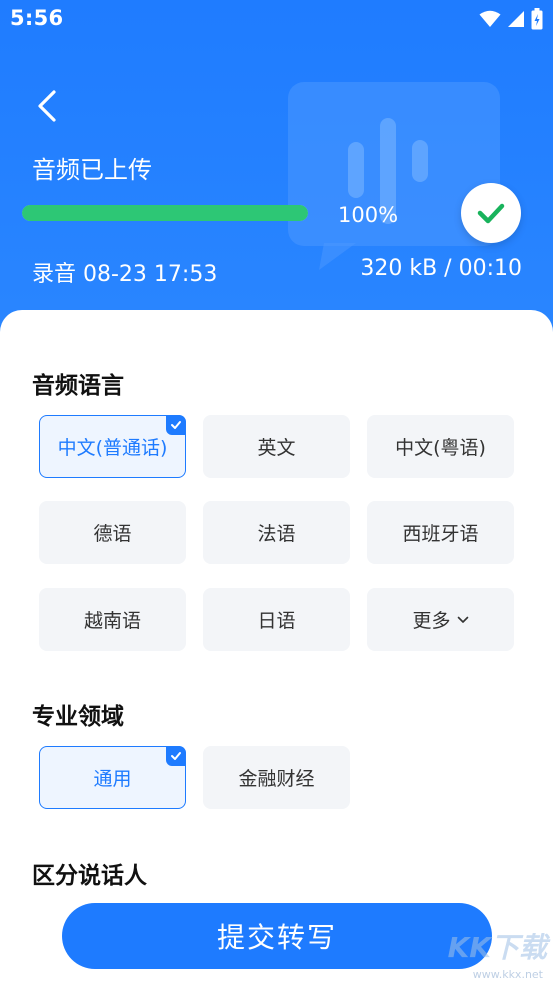 The height and width of the screenshot is (984, 553). I want to click on progress-percent-text: 100%, so click(368, 215).